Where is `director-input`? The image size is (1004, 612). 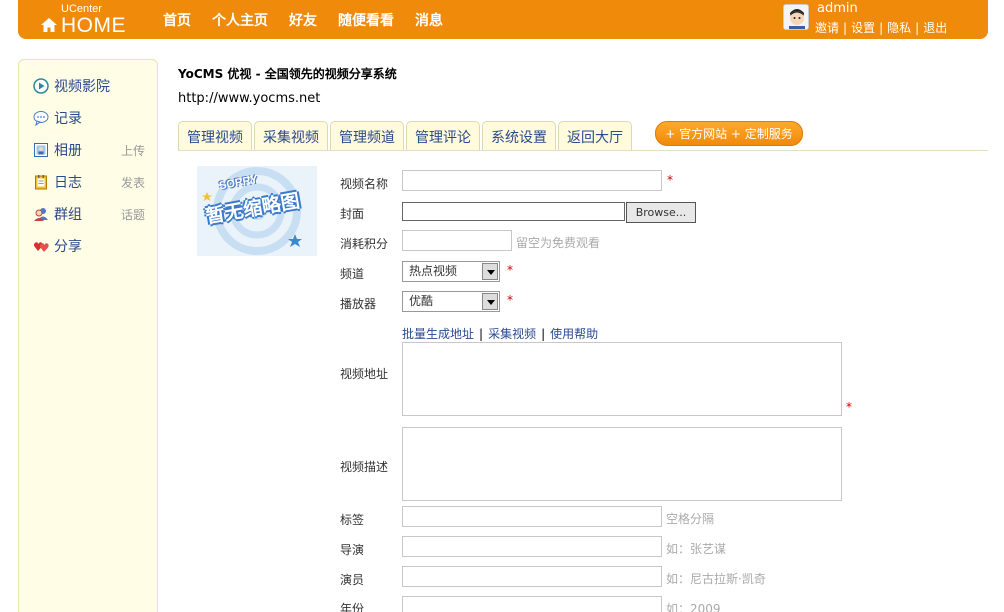
director-input is located at coordinates (532, 546).